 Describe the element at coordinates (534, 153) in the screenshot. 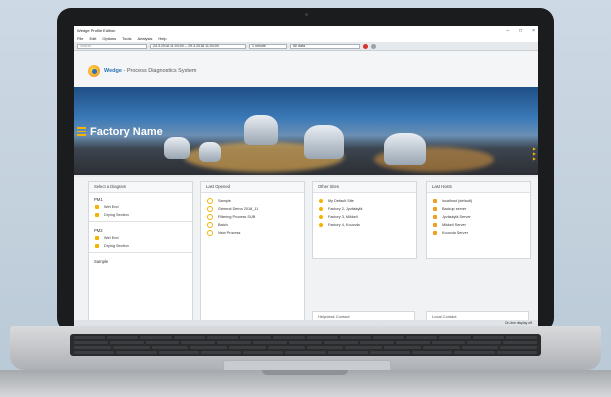

I see `carousel-next-icon: ▶ ▶ ▶` at that location.